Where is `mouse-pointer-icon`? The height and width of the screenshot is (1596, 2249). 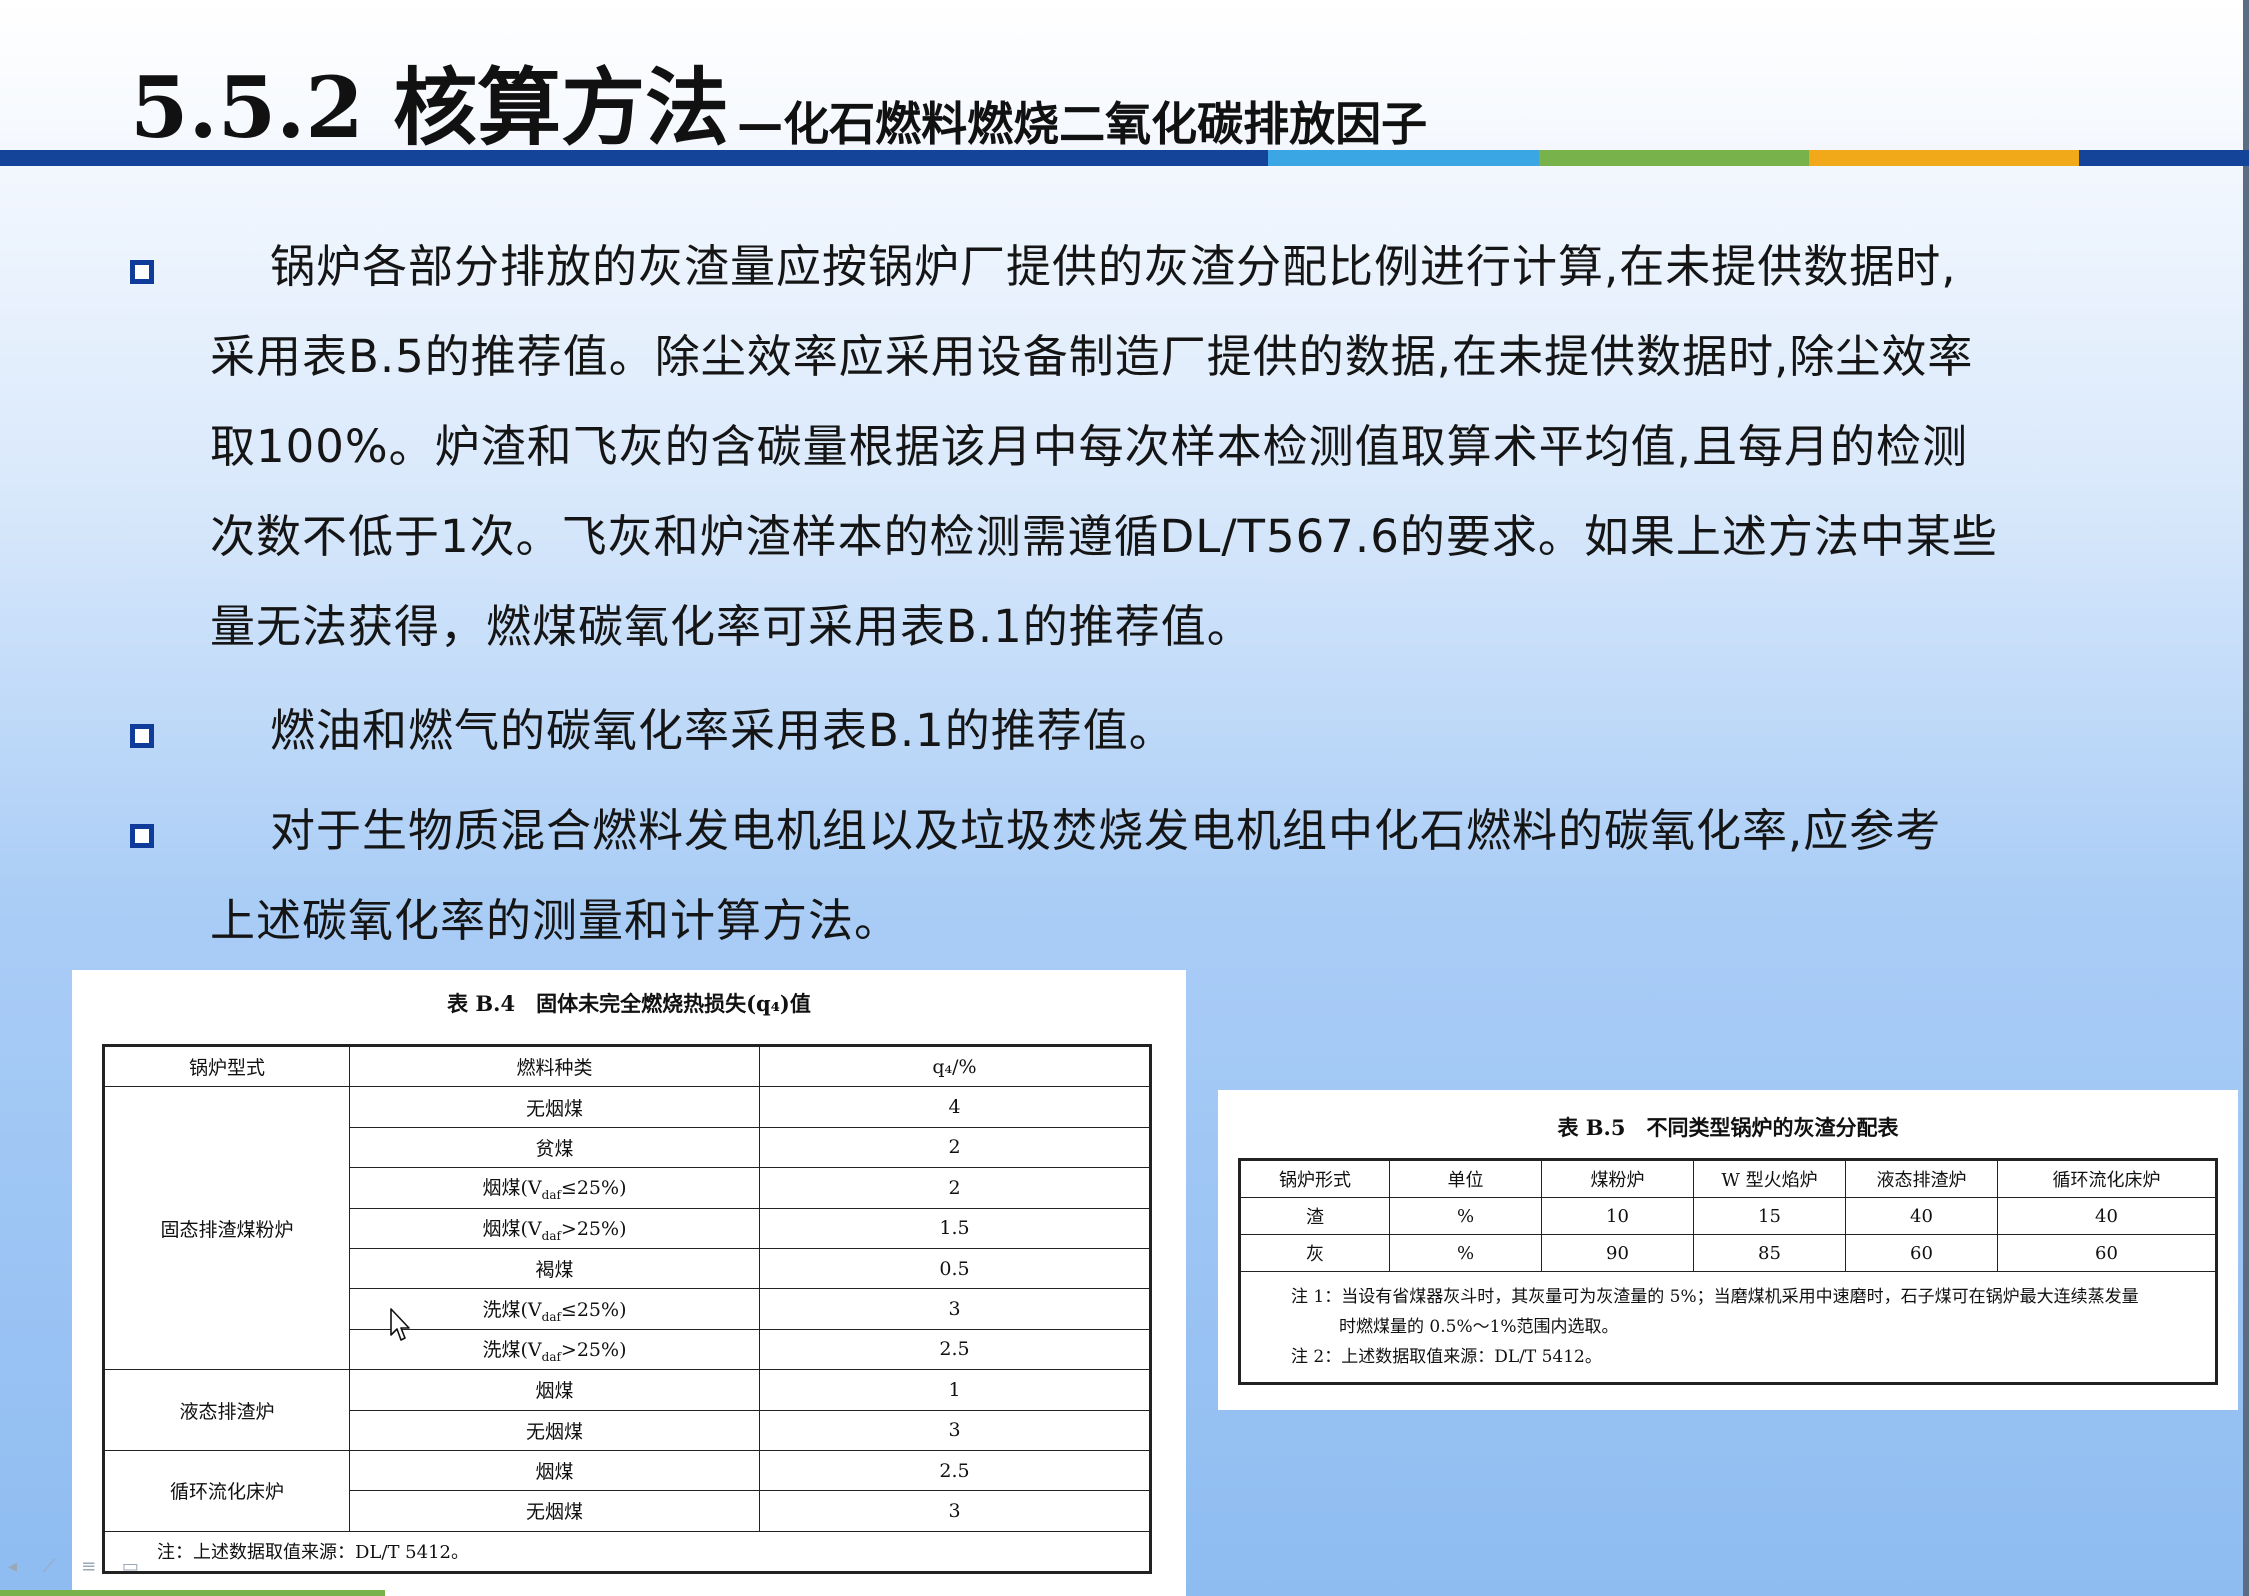 mouse-pointer-icon is located at coordinates (400, 1324).